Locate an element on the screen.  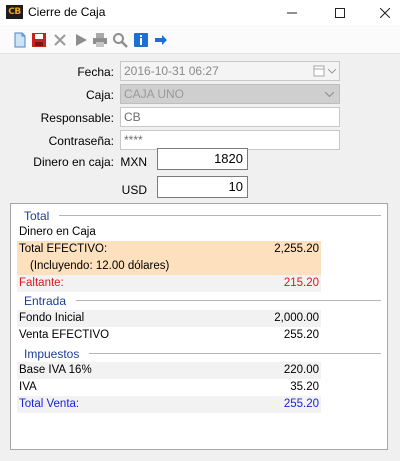
password-value: **** is located at coordinates (133, 140).